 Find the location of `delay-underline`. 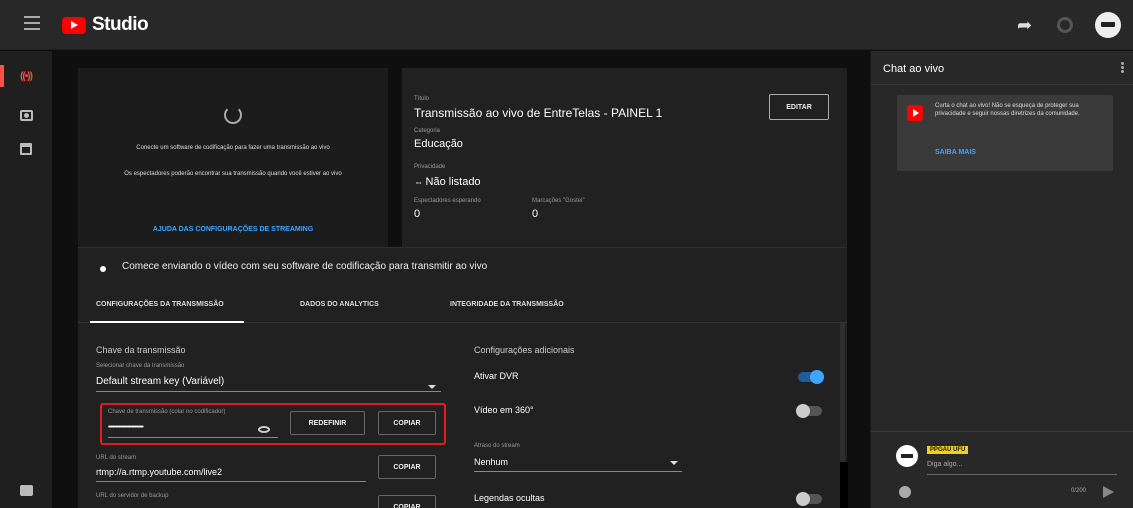

delay-underline is located at coordinates (578, 471).